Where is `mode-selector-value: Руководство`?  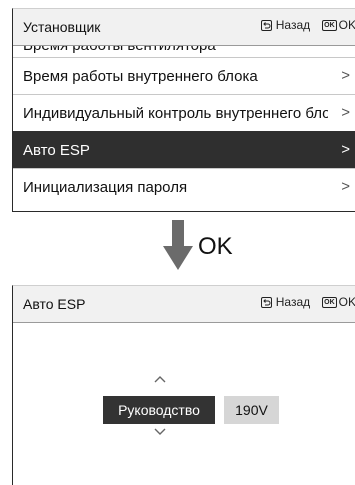 mode-selector-value: Руководство is located at coordinates (159, 410).